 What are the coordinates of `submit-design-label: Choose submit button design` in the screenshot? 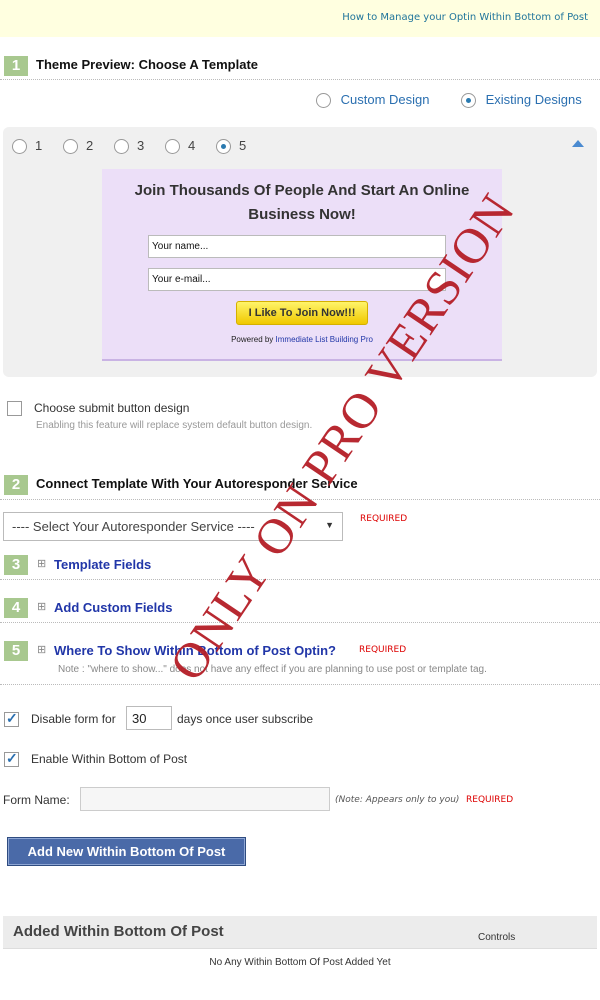 It's located at (112, 408).